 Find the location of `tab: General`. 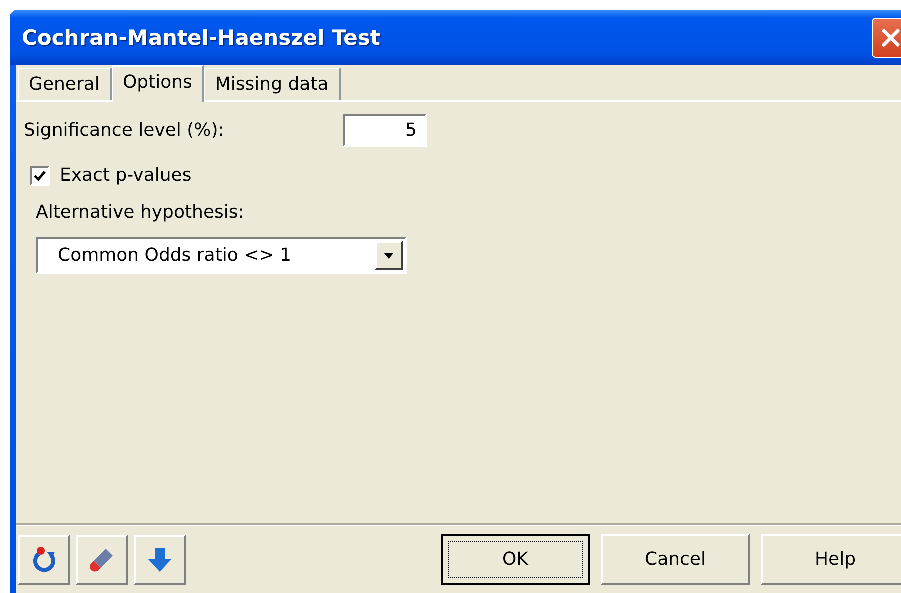

tab: General is located at coordinates (65, 84).